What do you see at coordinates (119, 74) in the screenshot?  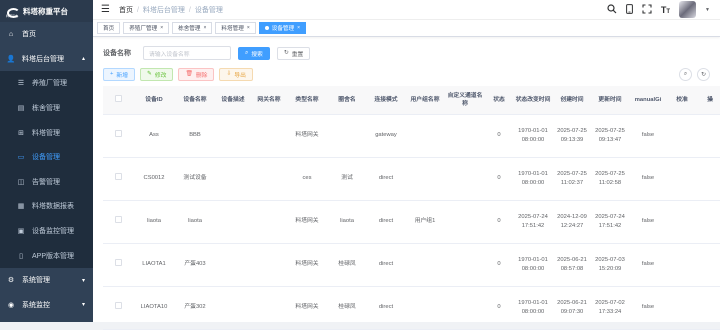 I see `add-button: + 新增` at bounding box center [119, 74].